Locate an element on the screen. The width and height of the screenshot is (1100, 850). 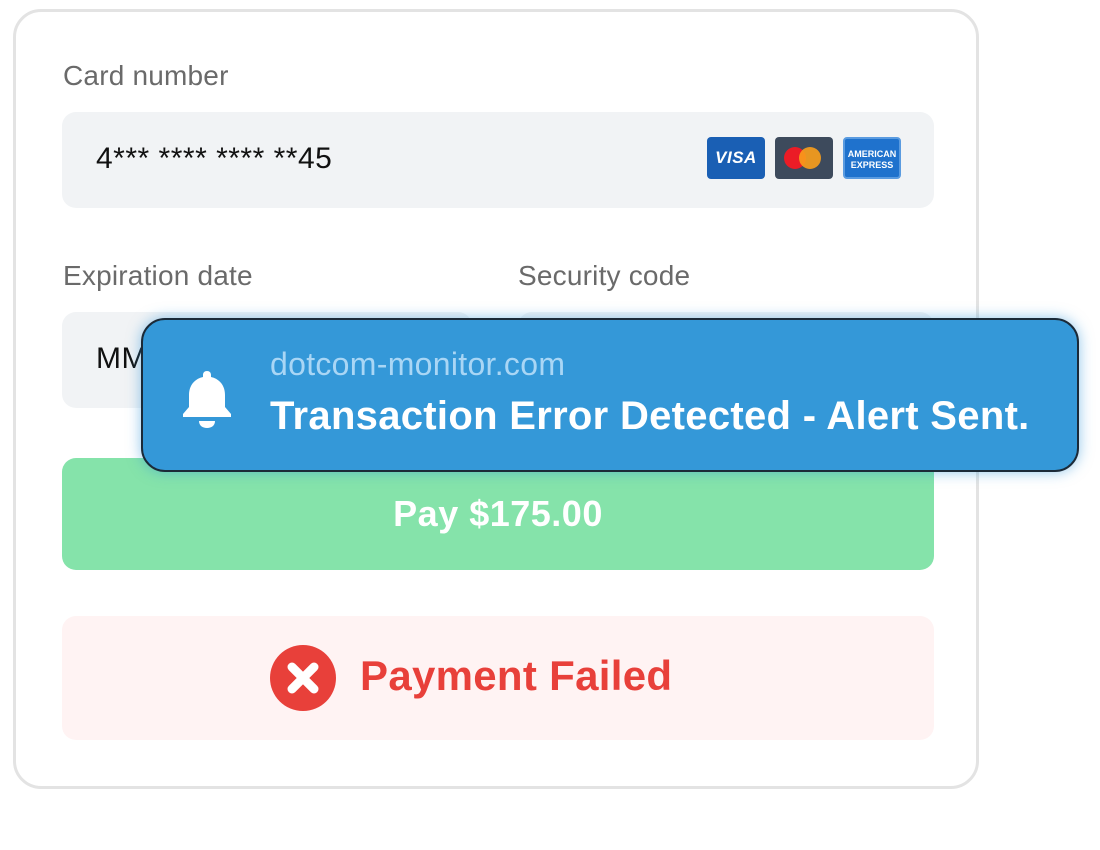
visa-icon: VISA is located at coordinates (736, 158).